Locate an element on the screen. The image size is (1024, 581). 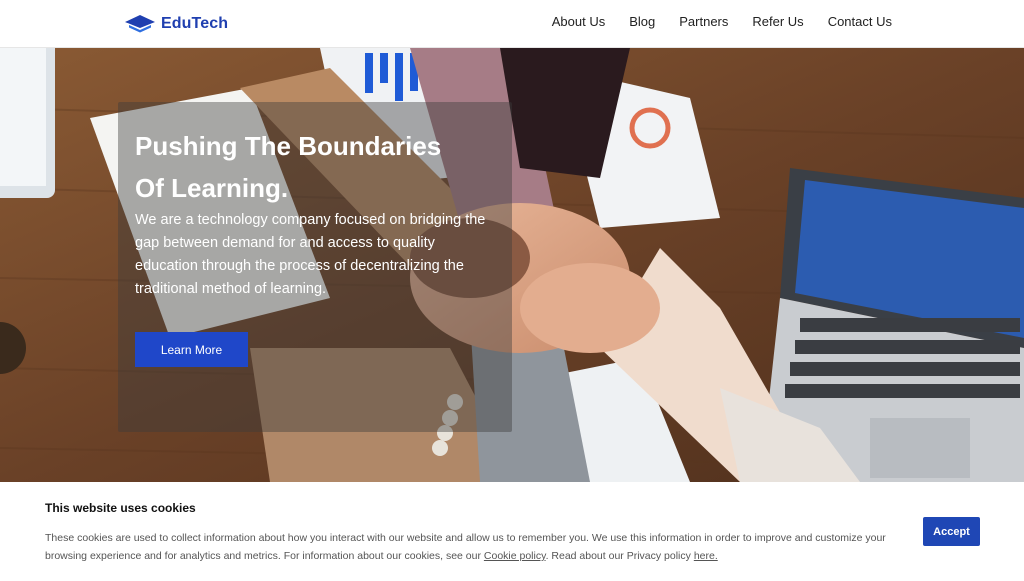
nav-about-us: About Us is located at coordinates (578, 22).